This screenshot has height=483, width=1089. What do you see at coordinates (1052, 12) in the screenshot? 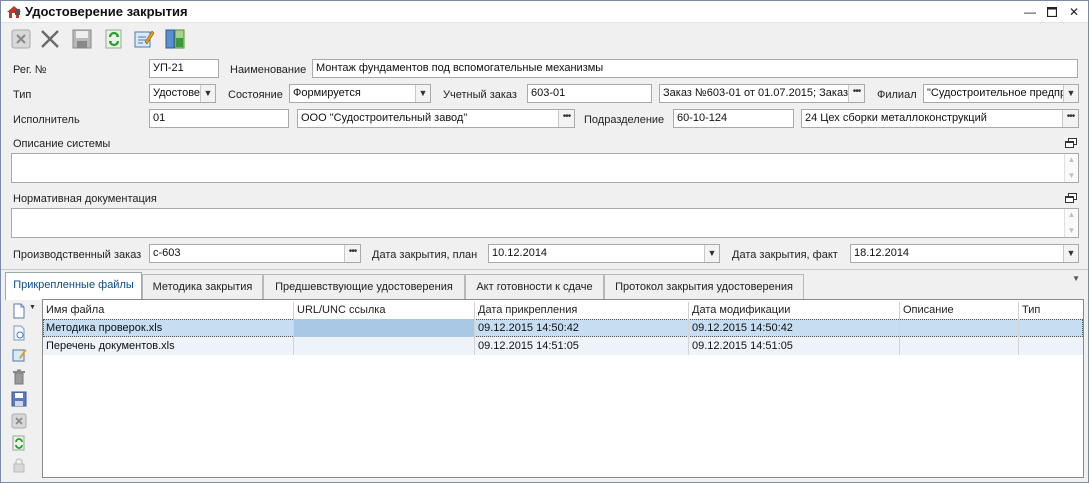
I see `maximize-icon` at bounding box center [1052, 12].